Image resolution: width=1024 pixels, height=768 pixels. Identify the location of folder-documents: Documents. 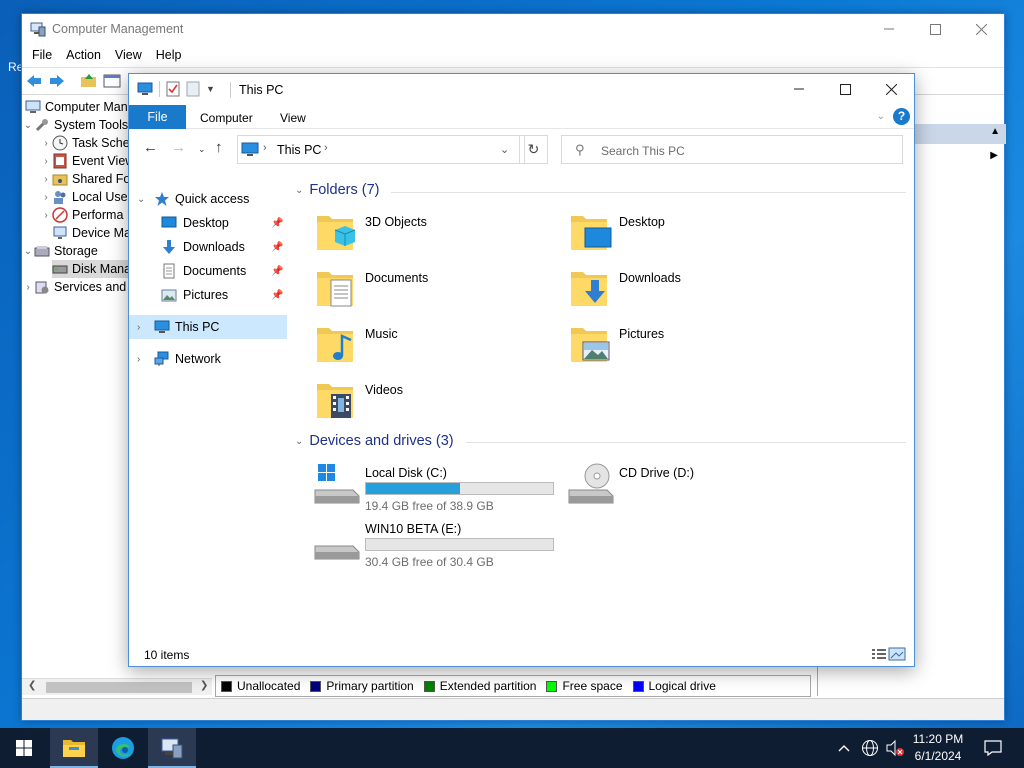
(433, 290).